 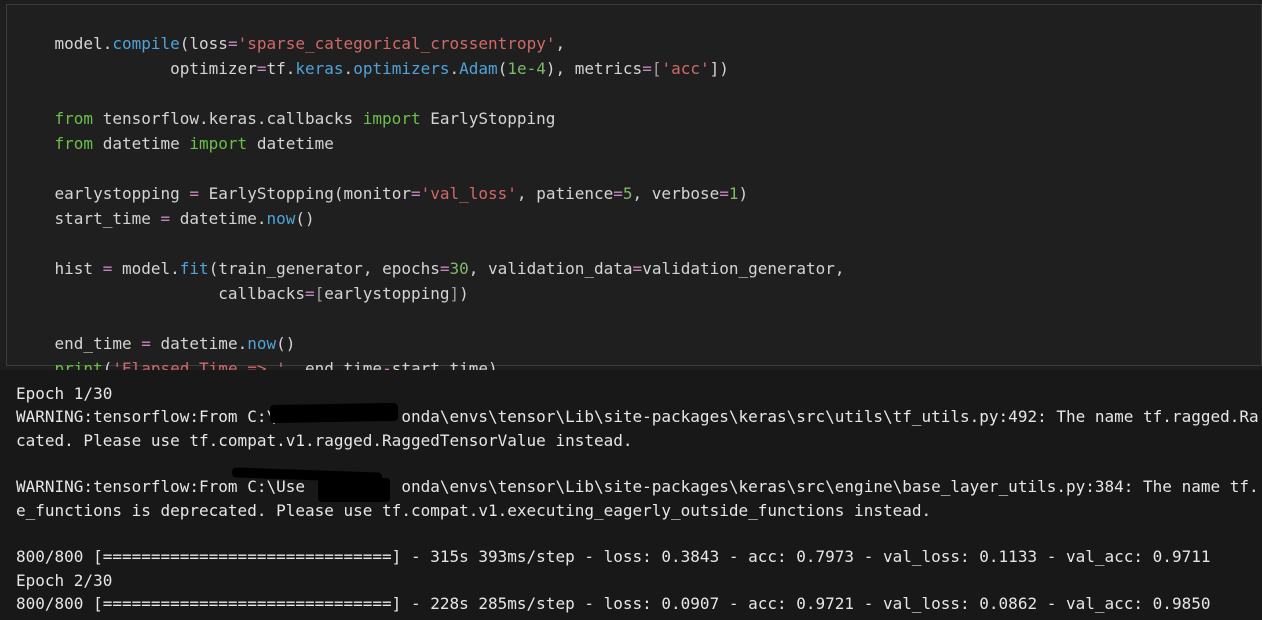 What do you see at coordinates (733, 193) in the screenshot?
I see `code-token: 1` at bounding box center [733, 193].